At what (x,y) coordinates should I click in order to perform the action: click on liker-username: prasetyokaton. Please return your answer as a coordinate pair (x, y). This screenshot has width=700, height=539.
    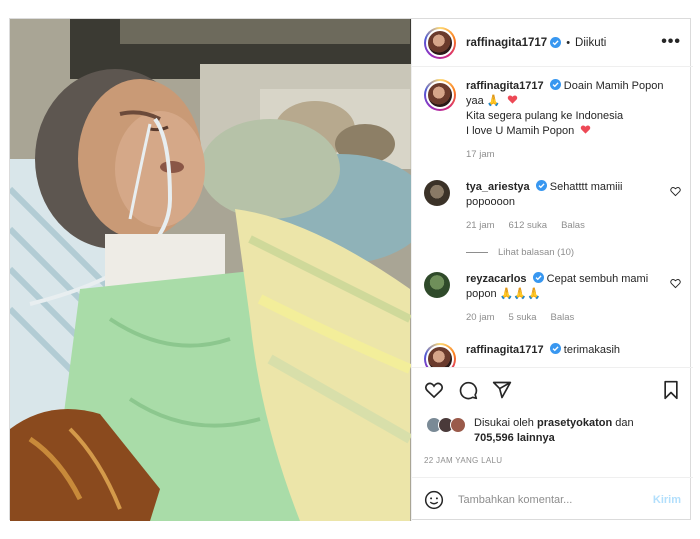
    Looking at the image, I should click on (574, 423).